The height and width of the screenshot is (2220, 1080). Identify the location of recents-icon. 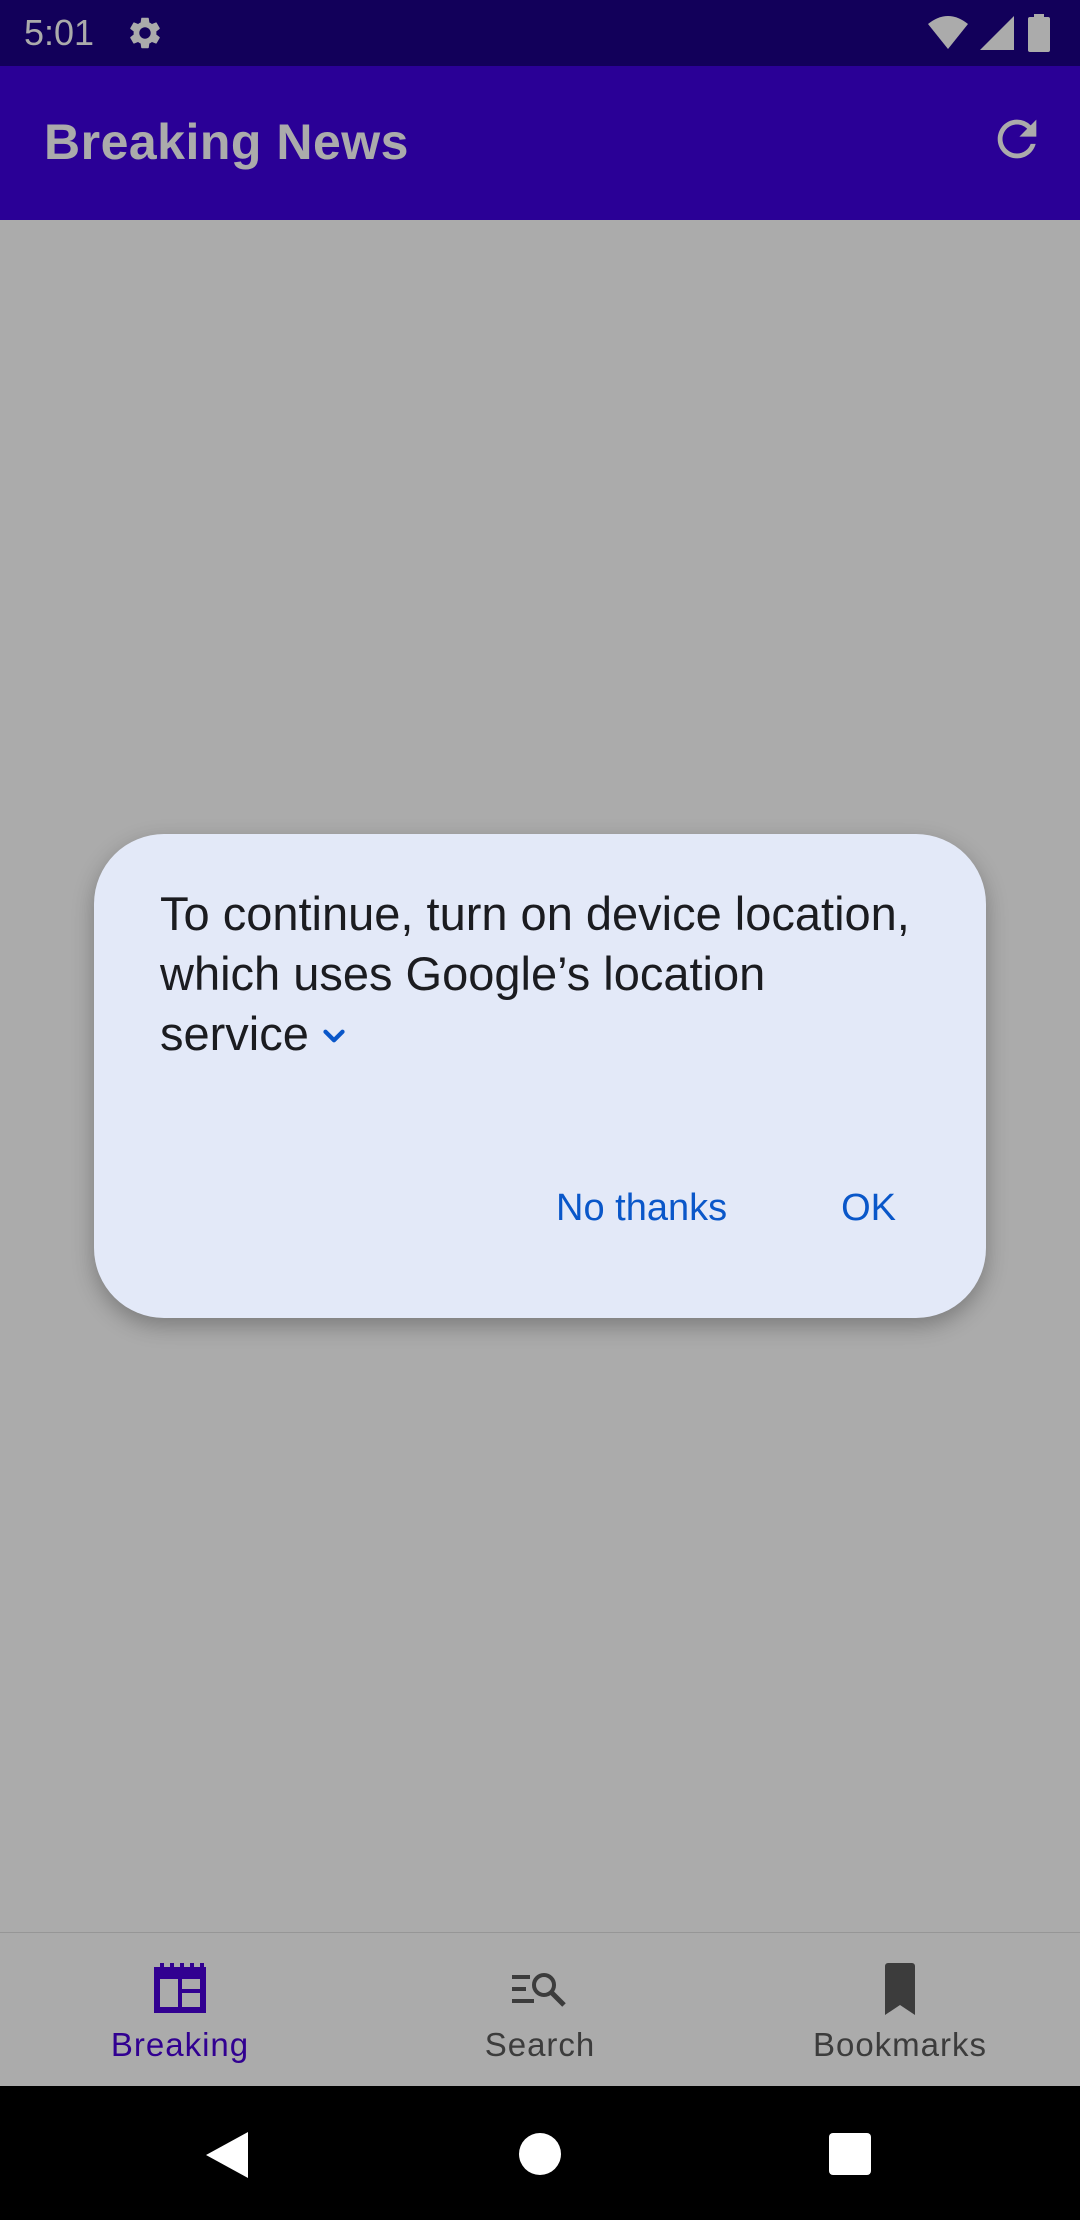
(850, 2154).